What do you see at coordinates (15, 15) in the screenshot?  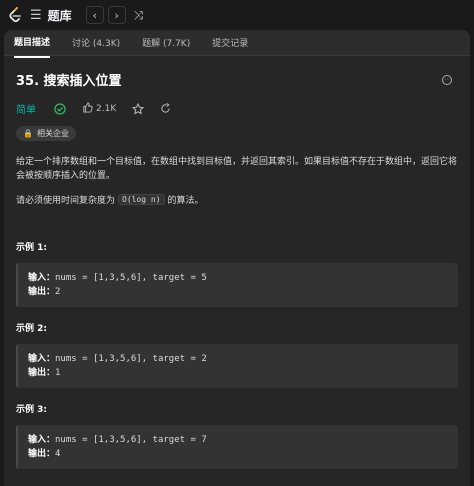 I see `leetcode-logo-icon` at bounding box center [15, 15].